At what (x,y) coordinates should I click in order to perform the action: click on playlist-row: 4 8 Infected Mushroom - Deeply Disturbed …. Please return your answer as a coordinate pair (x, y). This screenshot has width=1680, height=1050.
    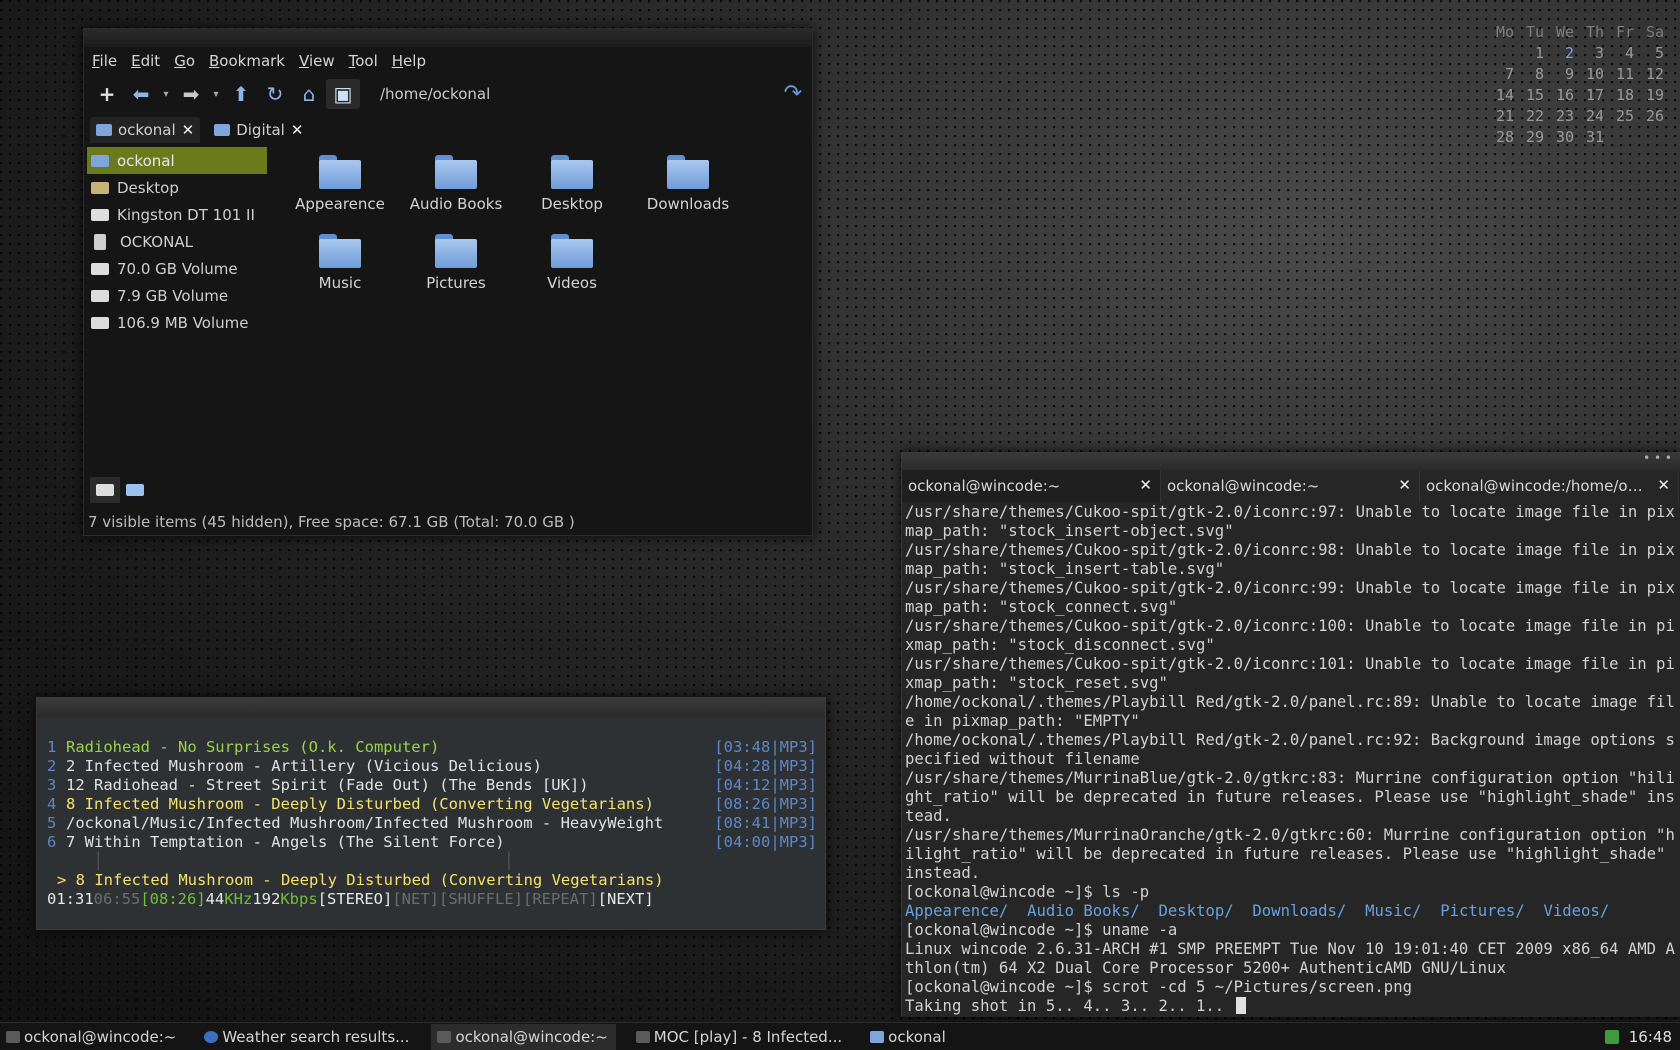
    Looking at the image, I should click on (432, 804).